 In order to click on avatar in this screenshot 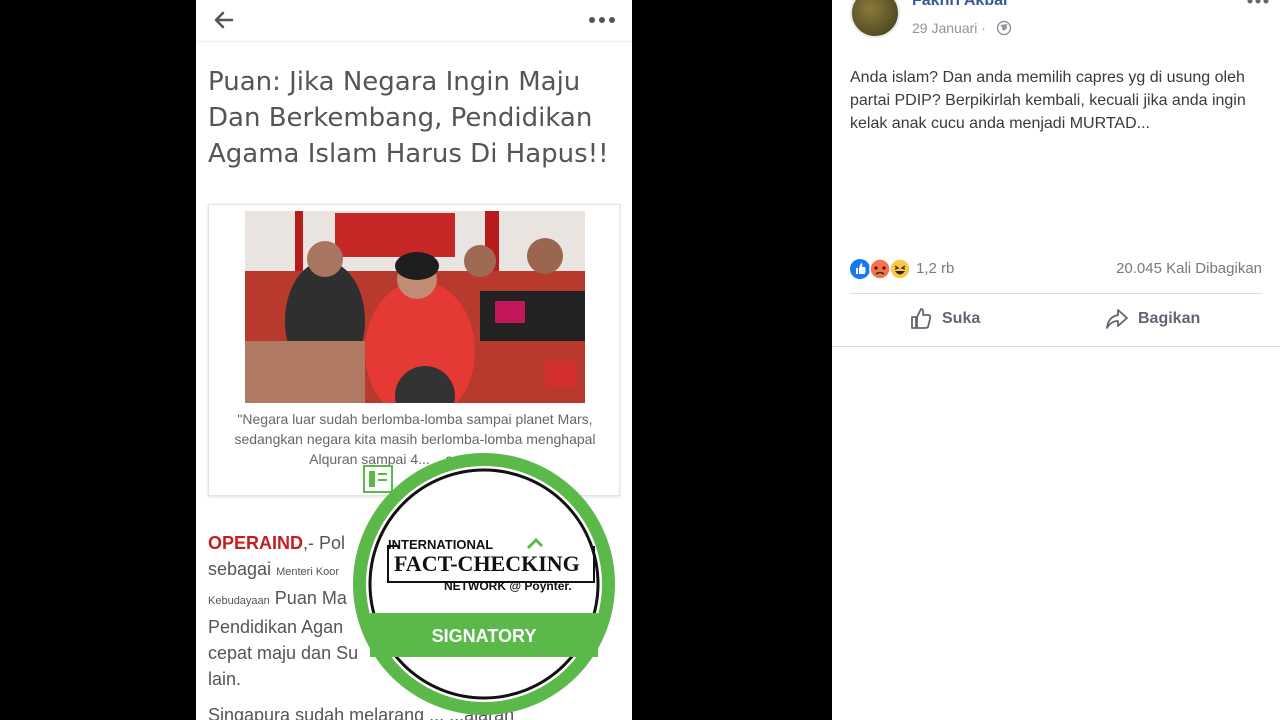, I will do `click(875, 19)`.